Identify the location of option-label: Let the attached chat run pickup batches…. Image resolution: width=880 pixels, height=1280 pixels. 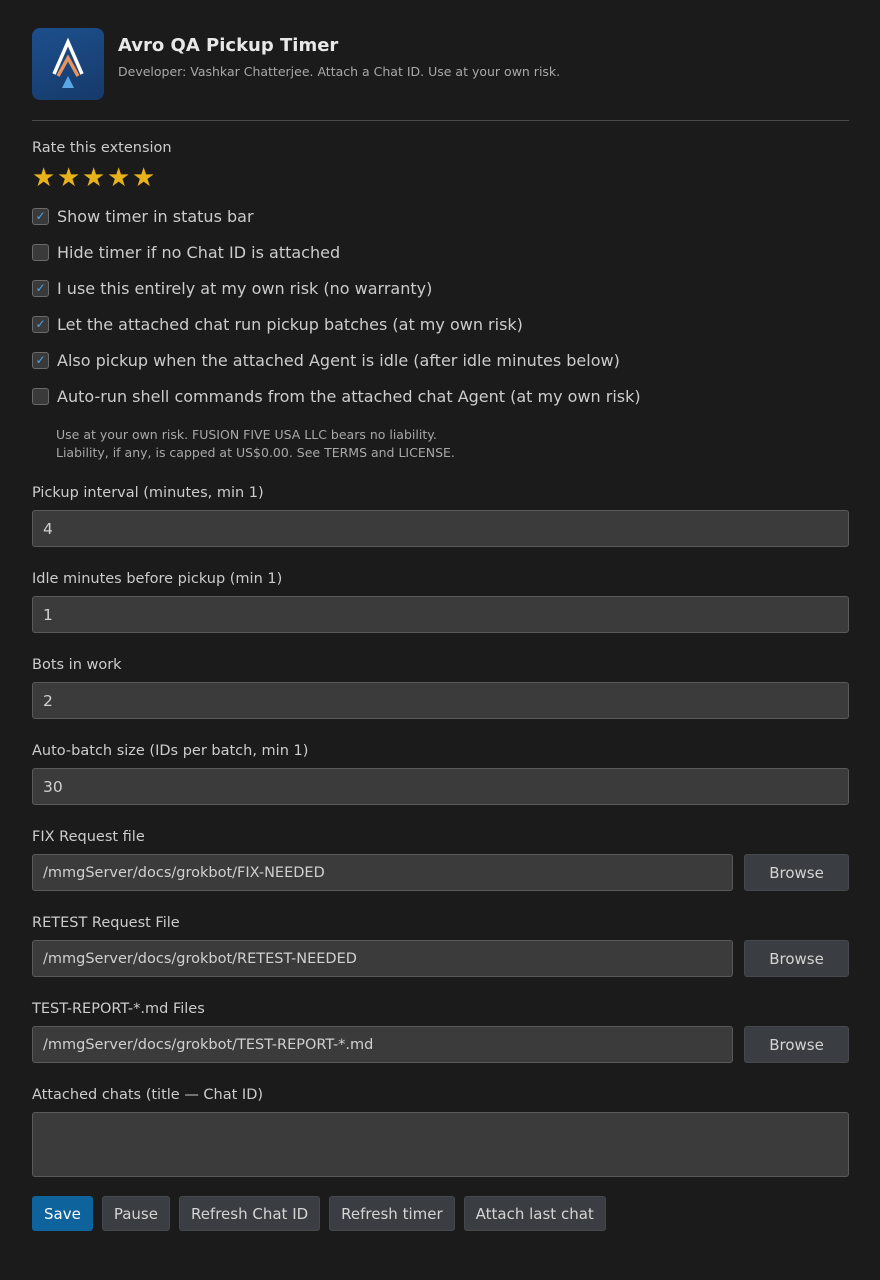
(290, 324).